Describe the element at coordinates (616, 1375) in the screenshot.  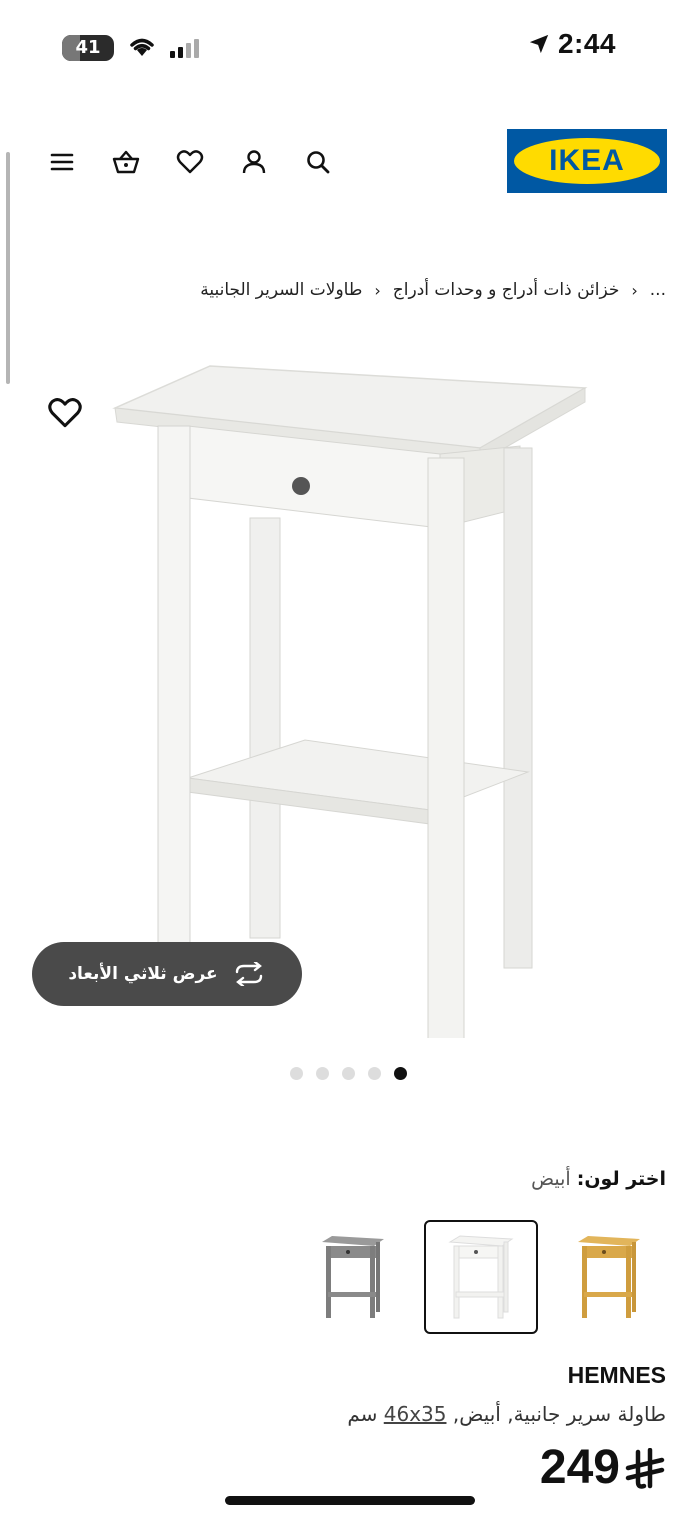
I see `product-brand: HEMNES` at that location.